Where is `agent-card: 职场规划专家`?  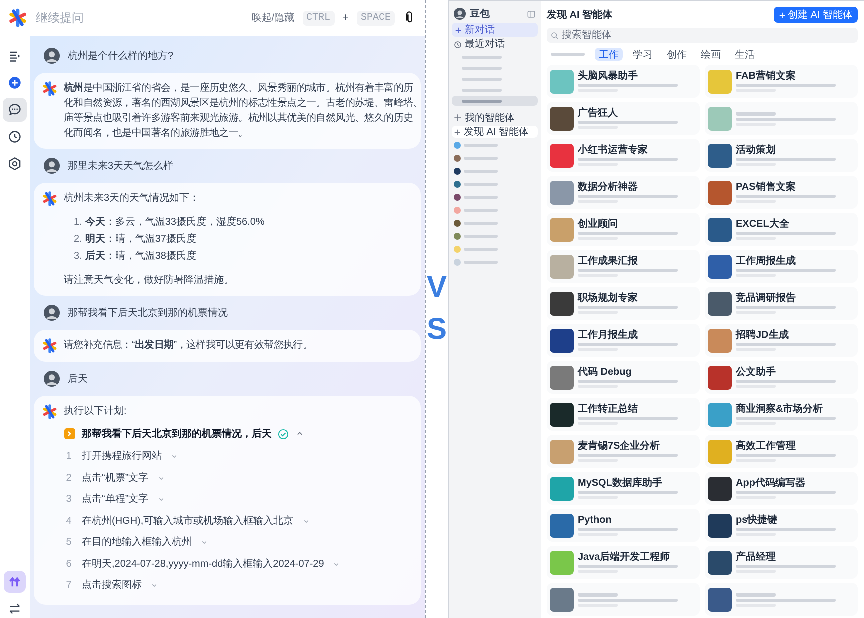
agent-card: 职场规划专家 is located at coordinates (623, 303).